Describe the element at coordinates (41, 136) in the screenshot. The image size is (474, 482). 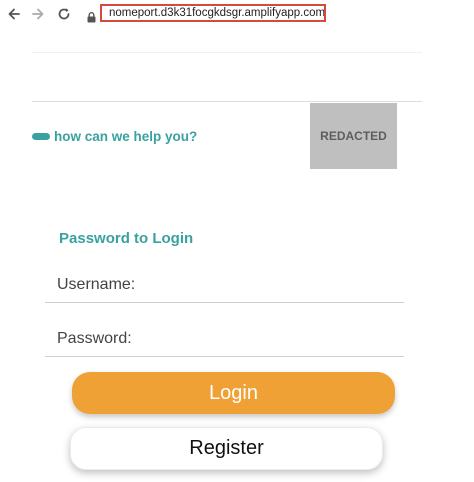
I see `help-bar-icon` at that location.